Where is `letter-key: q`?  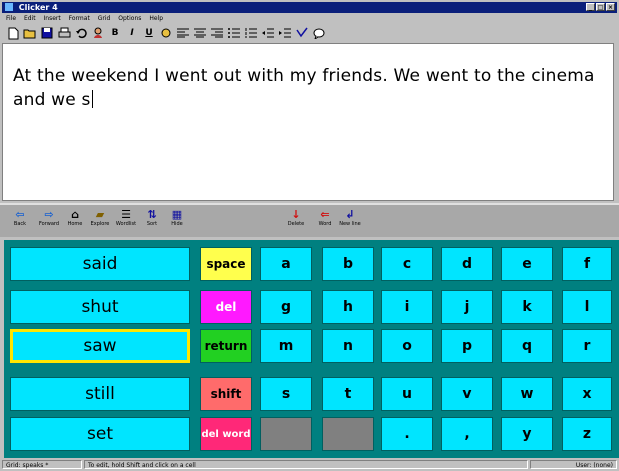 letter-key: q is located at coordinates (527, 346).